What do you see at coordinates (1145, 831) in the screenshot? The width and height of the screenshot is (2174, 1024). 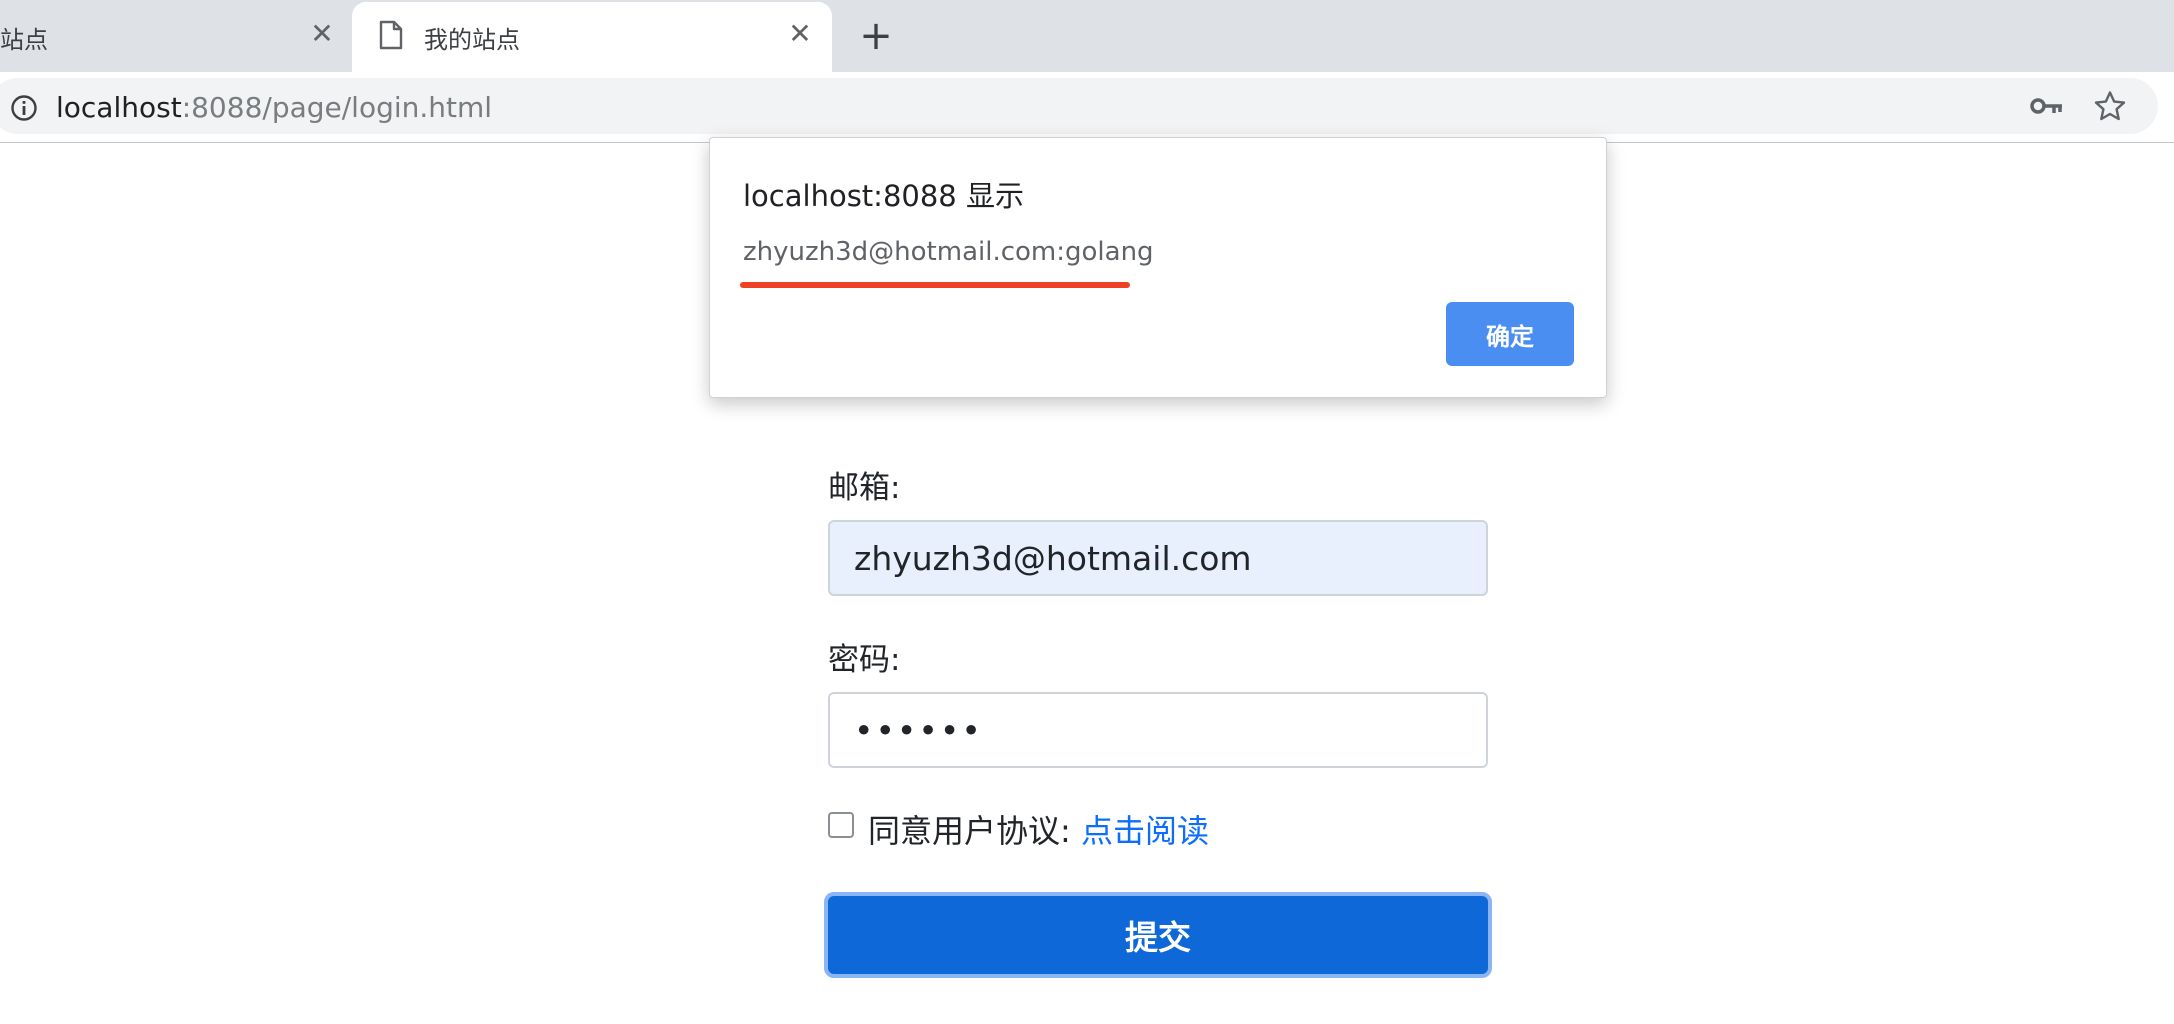 I see `terms-link: 点击阅读` at bounding box center [1145, 831].